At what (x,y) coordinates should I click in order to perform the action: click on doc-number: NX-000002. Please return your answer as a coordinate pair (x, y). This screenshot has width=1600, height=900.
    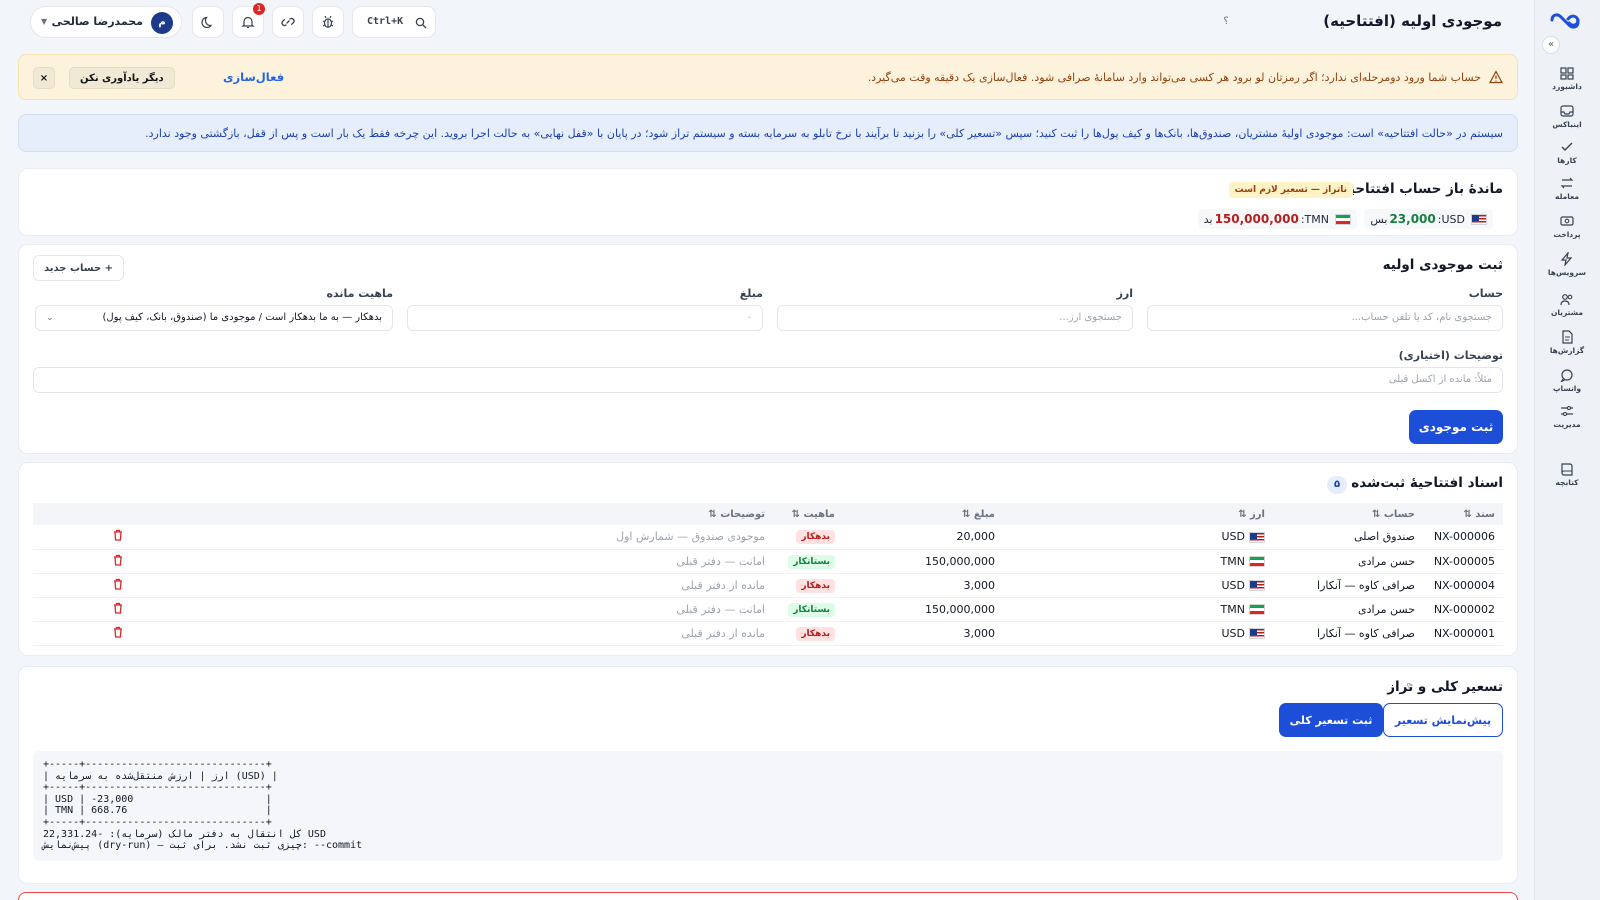
    Looking at the image, I should click on (1463, 609).